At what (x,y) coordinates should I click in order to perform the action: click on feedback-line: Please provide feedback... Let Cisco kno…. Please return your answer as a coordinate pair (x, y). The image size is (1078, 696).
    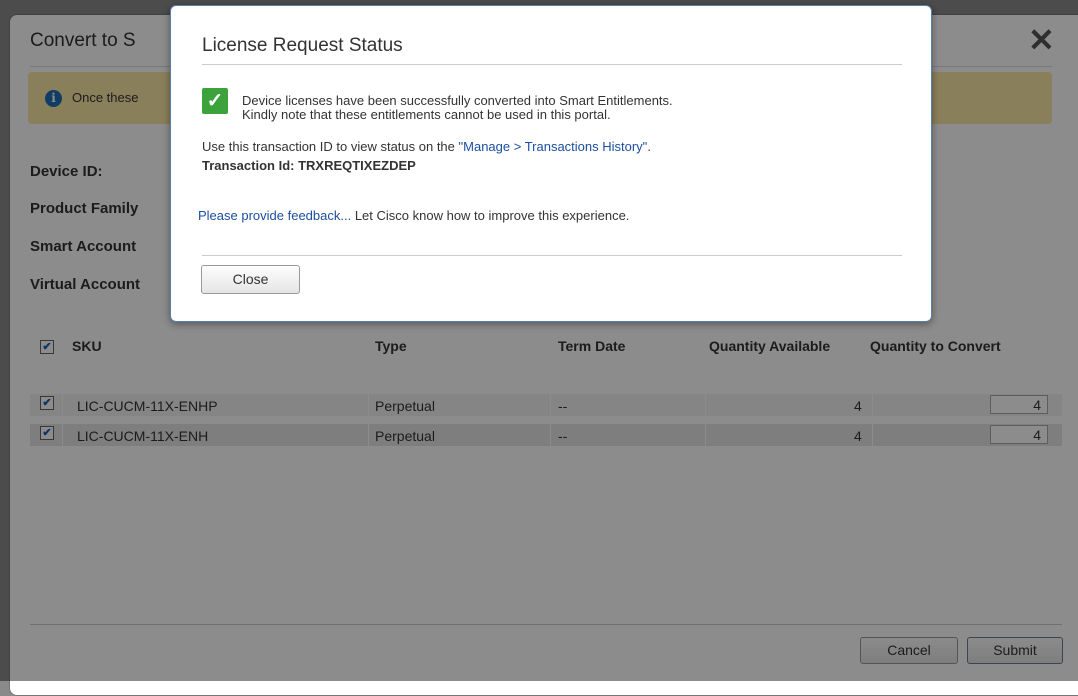
    Looking at the image, I should click on (413, 215).